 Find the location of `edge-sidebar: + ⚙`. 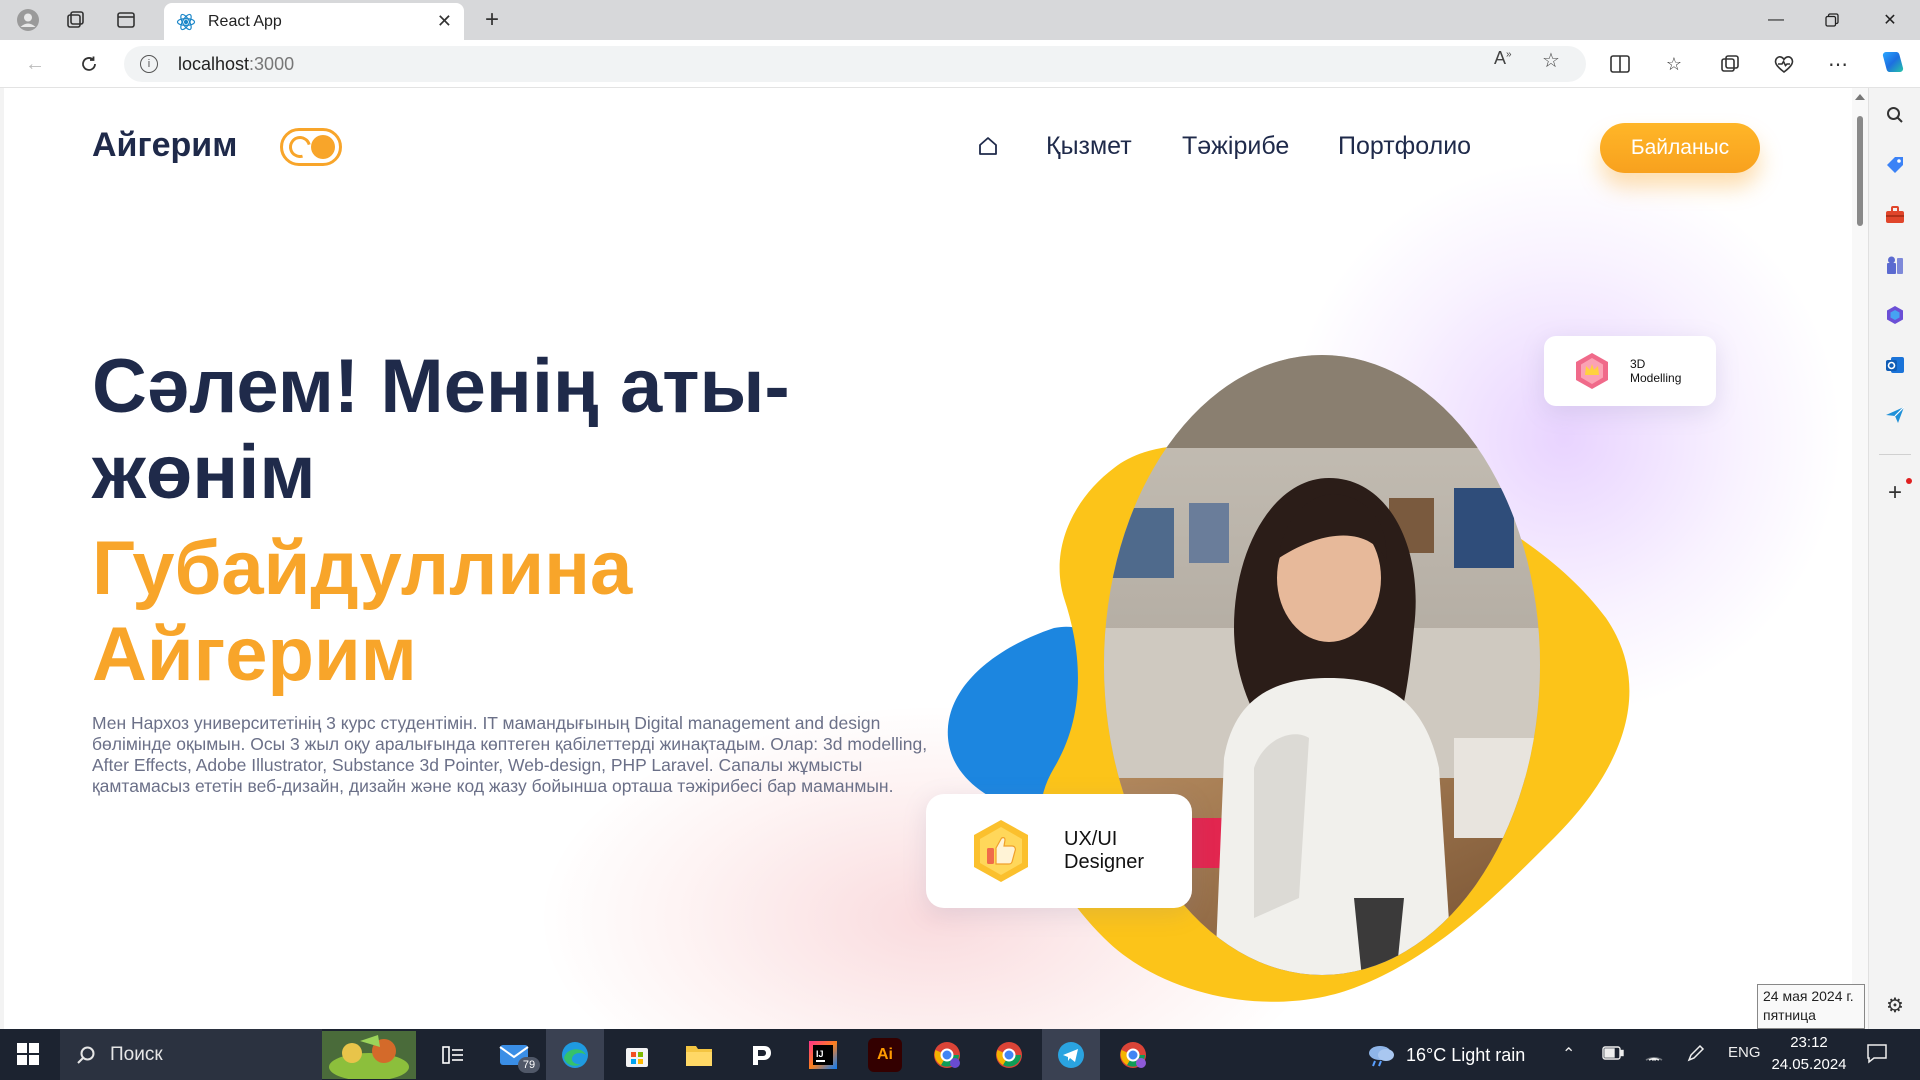

edge-sidebar: + ⚙ is located at coordinates (1894, 558).